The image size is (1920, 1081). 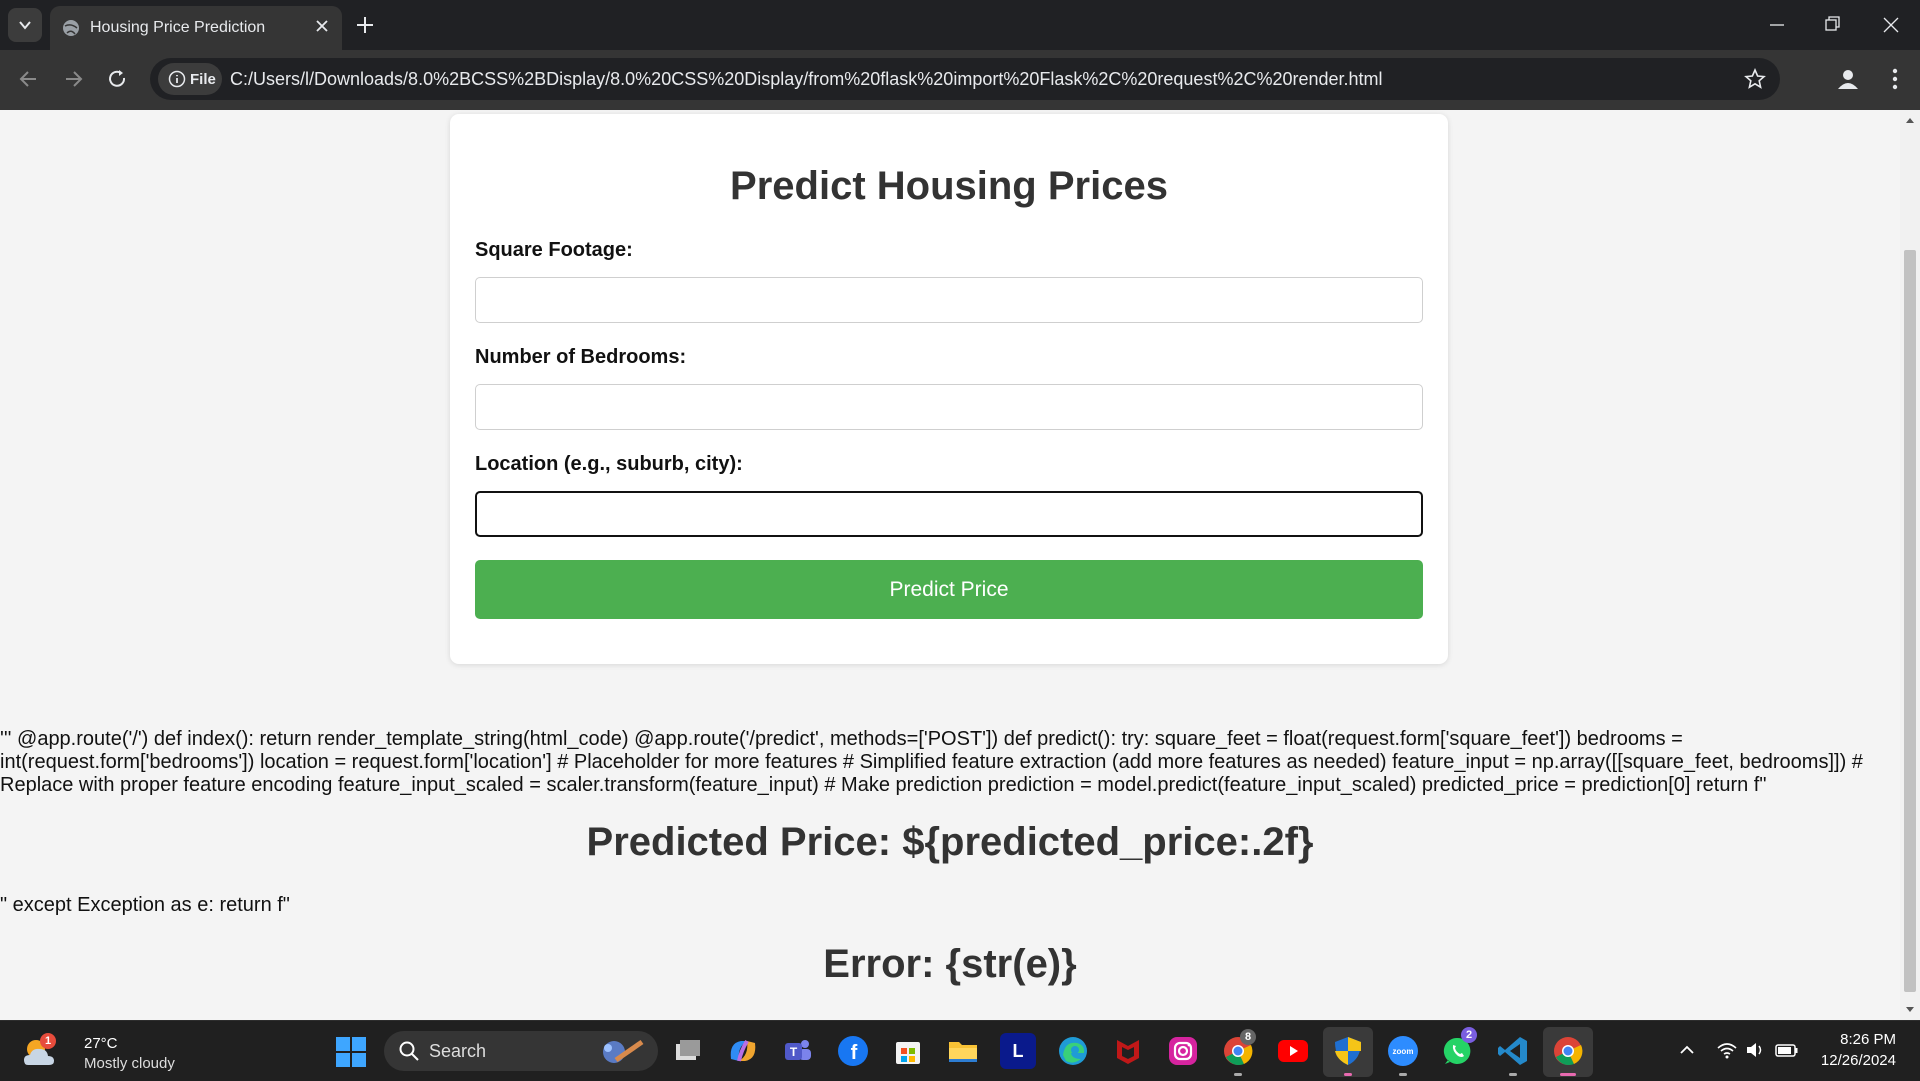 What do you see at coordinates (177, 79) in the screenshot?
I see `info-icon` at bounding box center [177, 79].